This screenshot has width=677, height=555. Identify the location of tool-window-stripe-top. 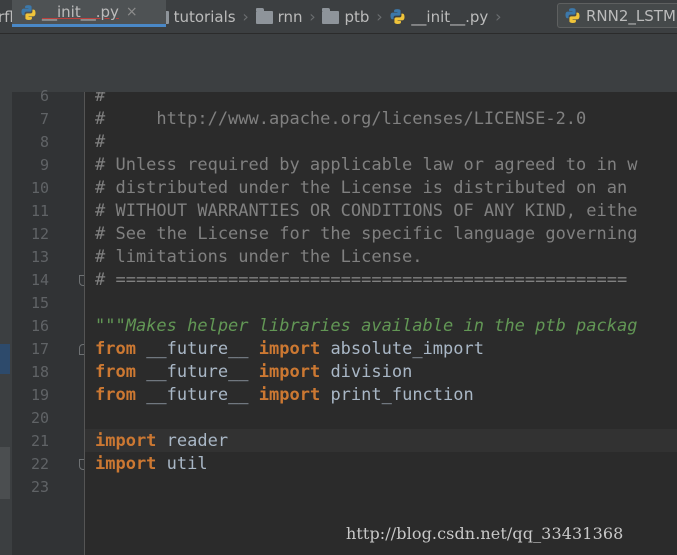
(6, 47).